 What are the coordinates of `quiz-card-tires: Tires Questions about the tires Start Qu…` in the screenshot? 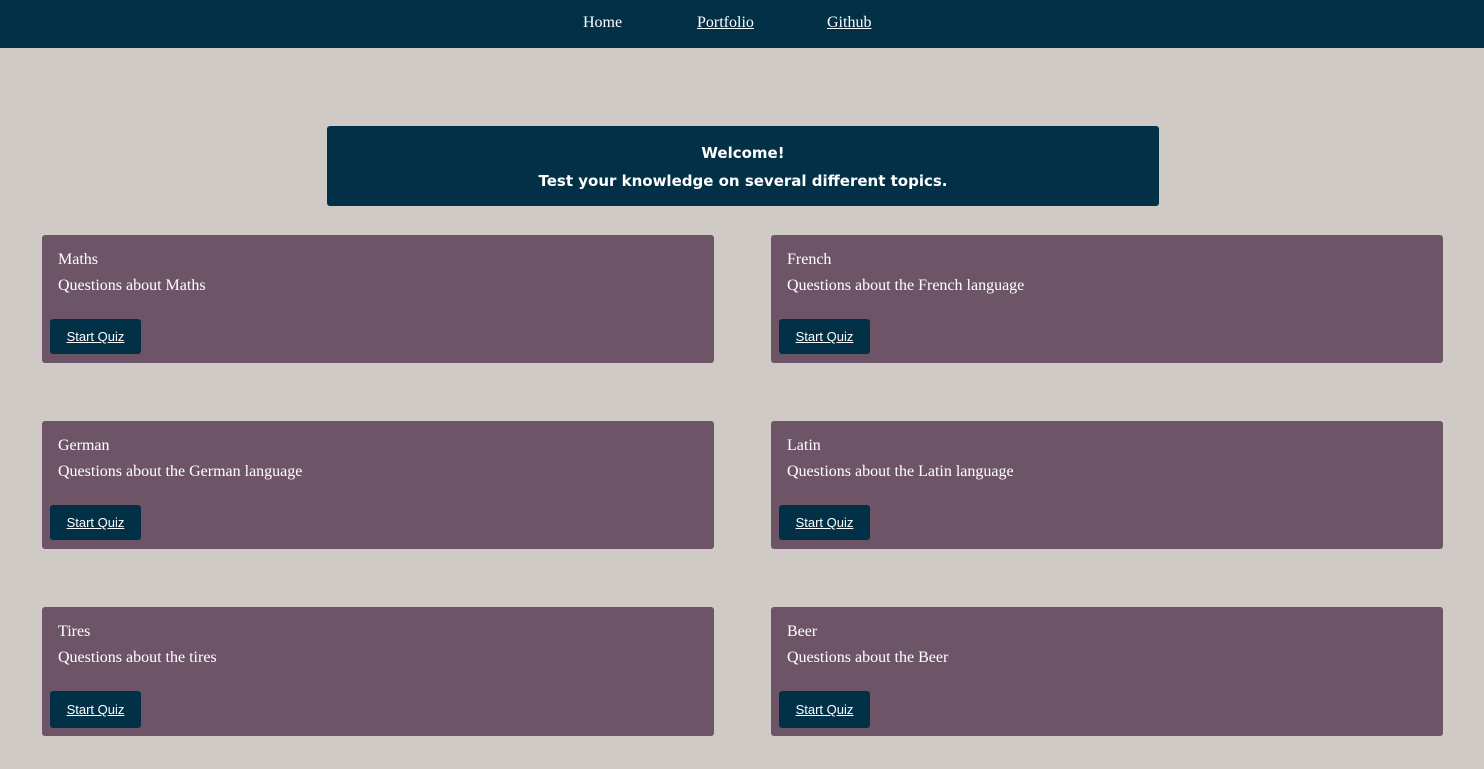 It's located at (378, 671).